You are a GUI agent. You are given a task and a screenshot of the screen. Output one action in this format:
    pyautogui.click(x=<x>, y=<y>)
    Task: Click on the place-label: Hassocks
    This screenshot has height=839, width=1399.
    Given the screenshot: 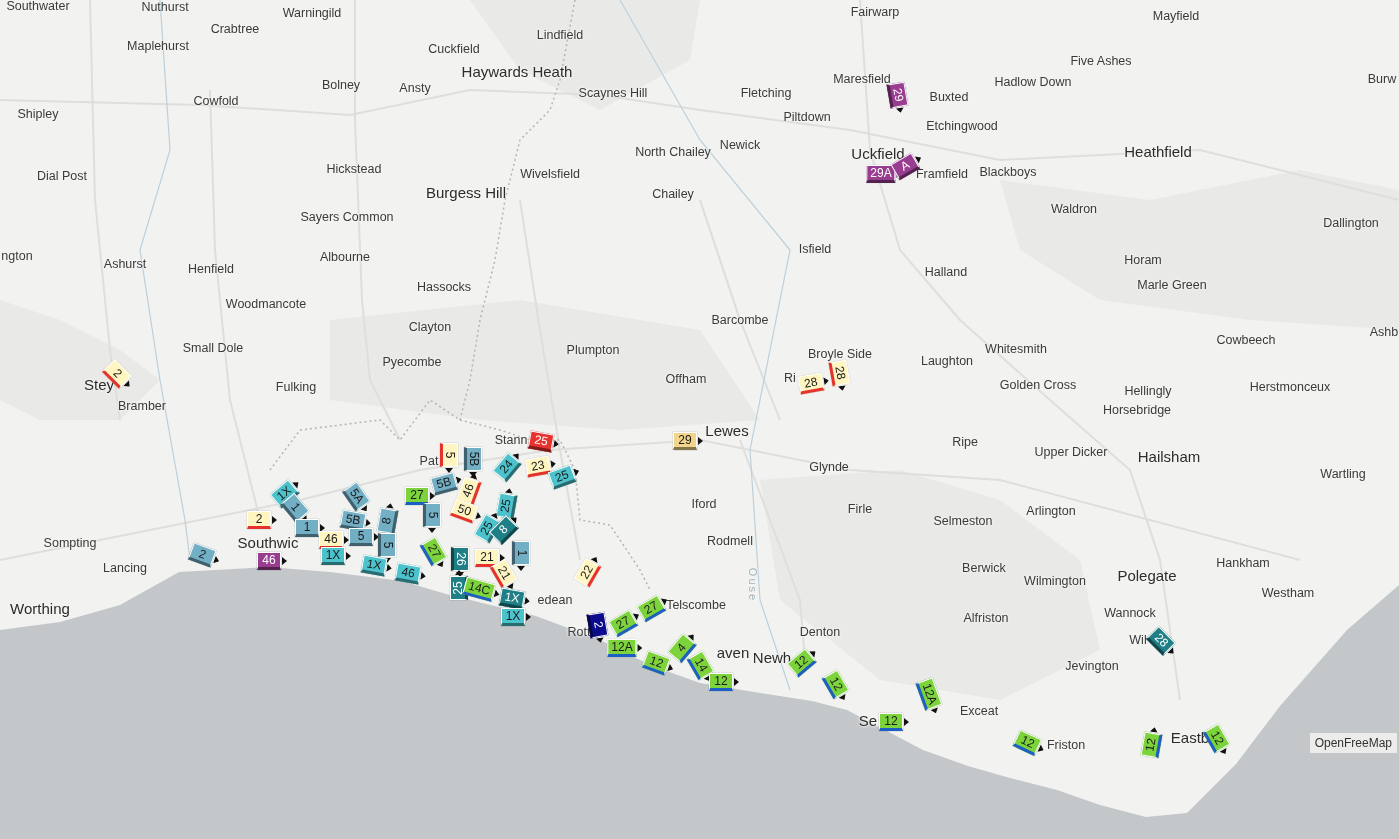 What is the action you would take?
    pyautogui.click(x=444, y=287)
    